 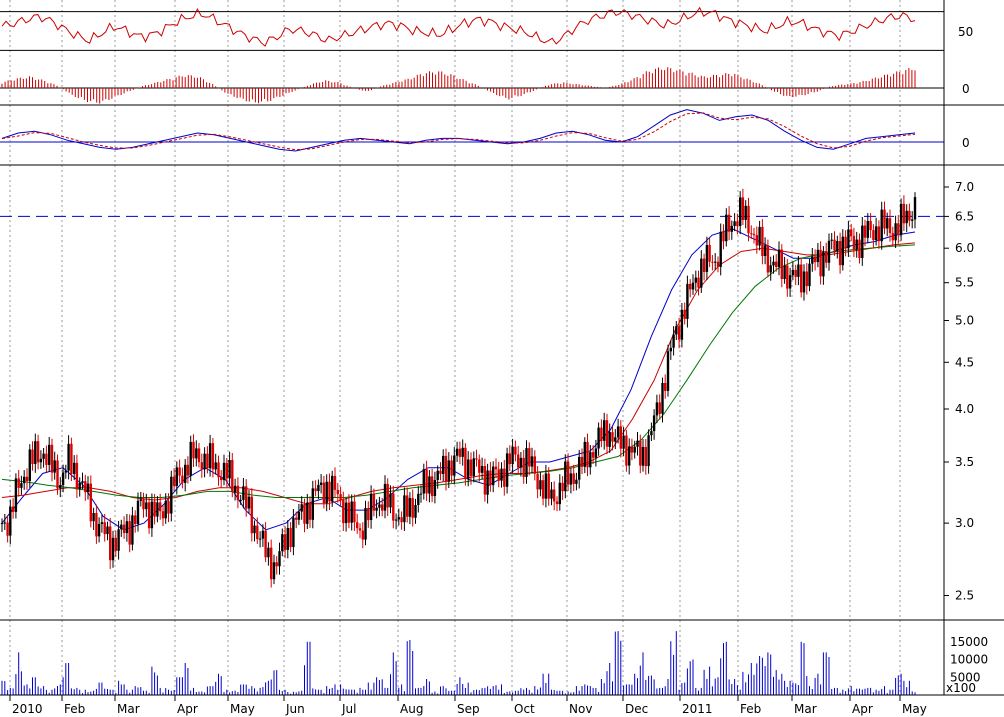 I want to click on volume-tick-label: 15000, so click(x=969, y=642).